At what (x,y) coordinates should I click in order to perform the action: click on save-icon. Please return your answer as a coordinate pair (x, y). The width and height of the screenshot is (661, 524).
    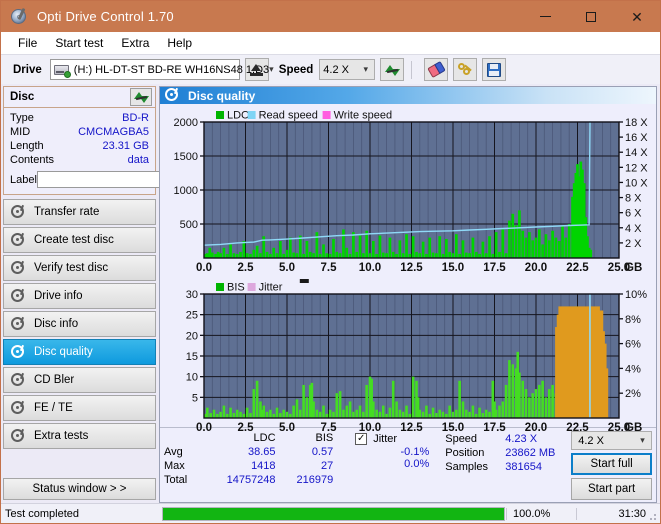
    Looking at the image, I should click on (494, 69).